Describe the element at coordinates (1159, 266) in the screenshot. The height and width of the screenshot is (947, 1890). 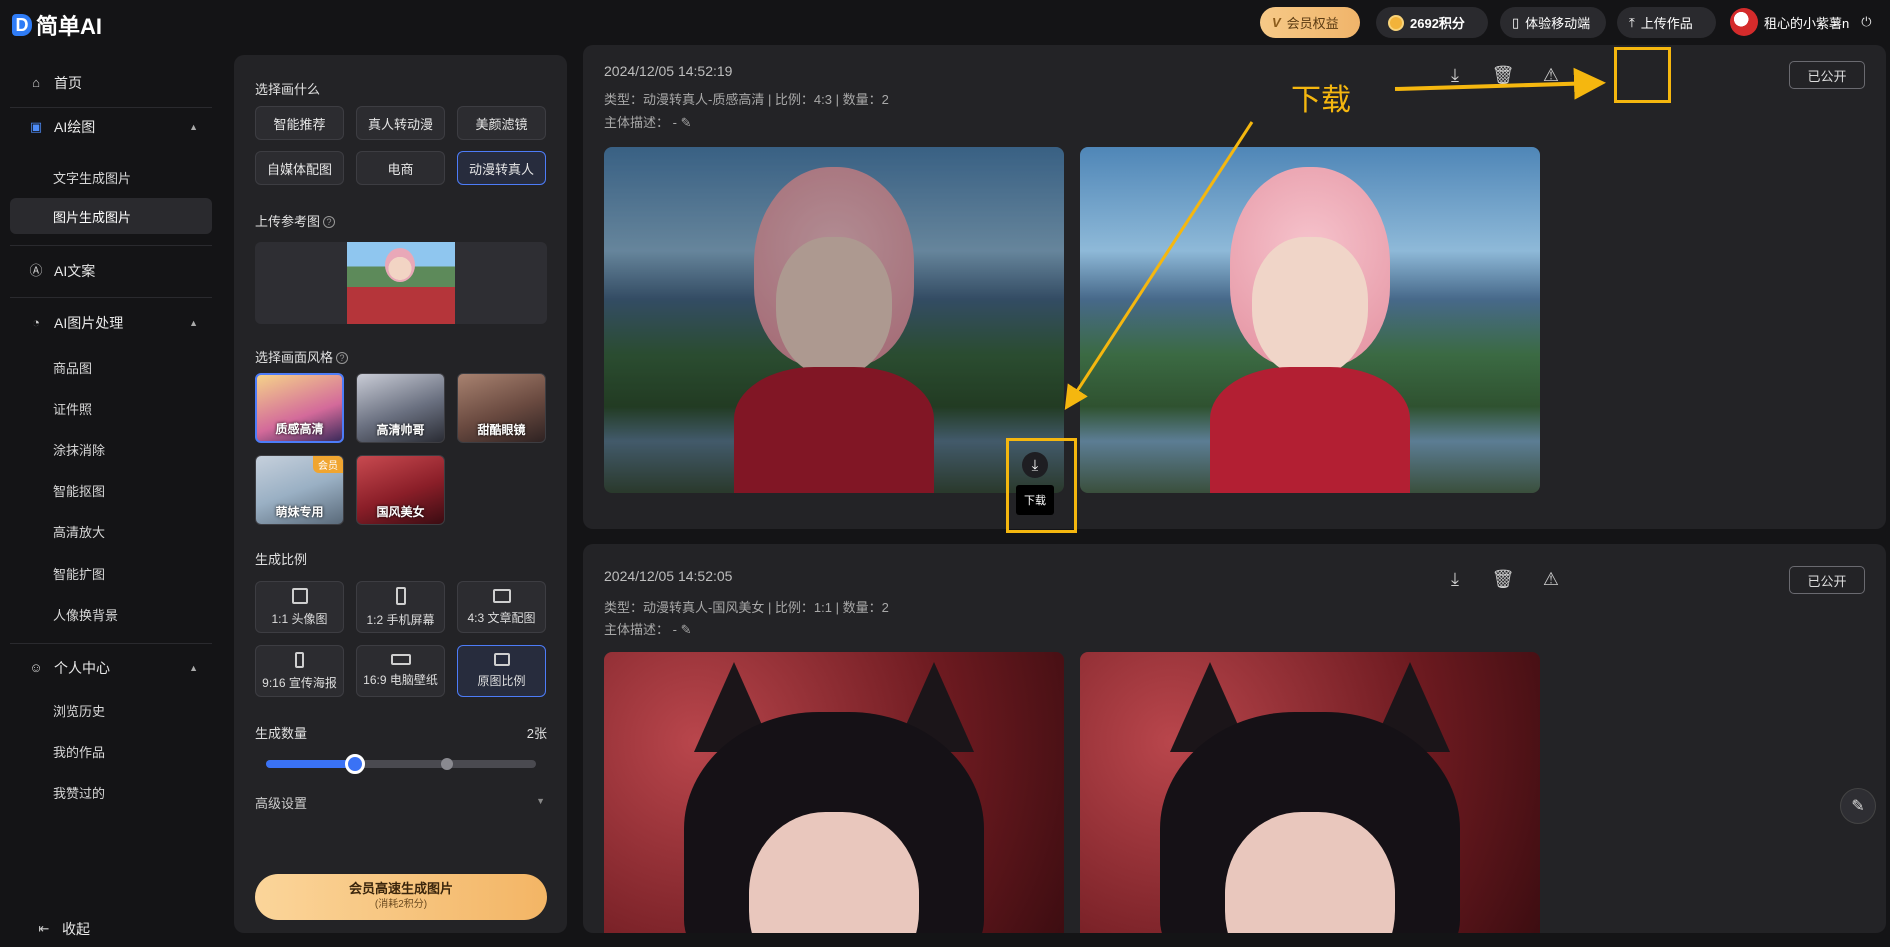
I see `arrow-to-image-download` at that location.